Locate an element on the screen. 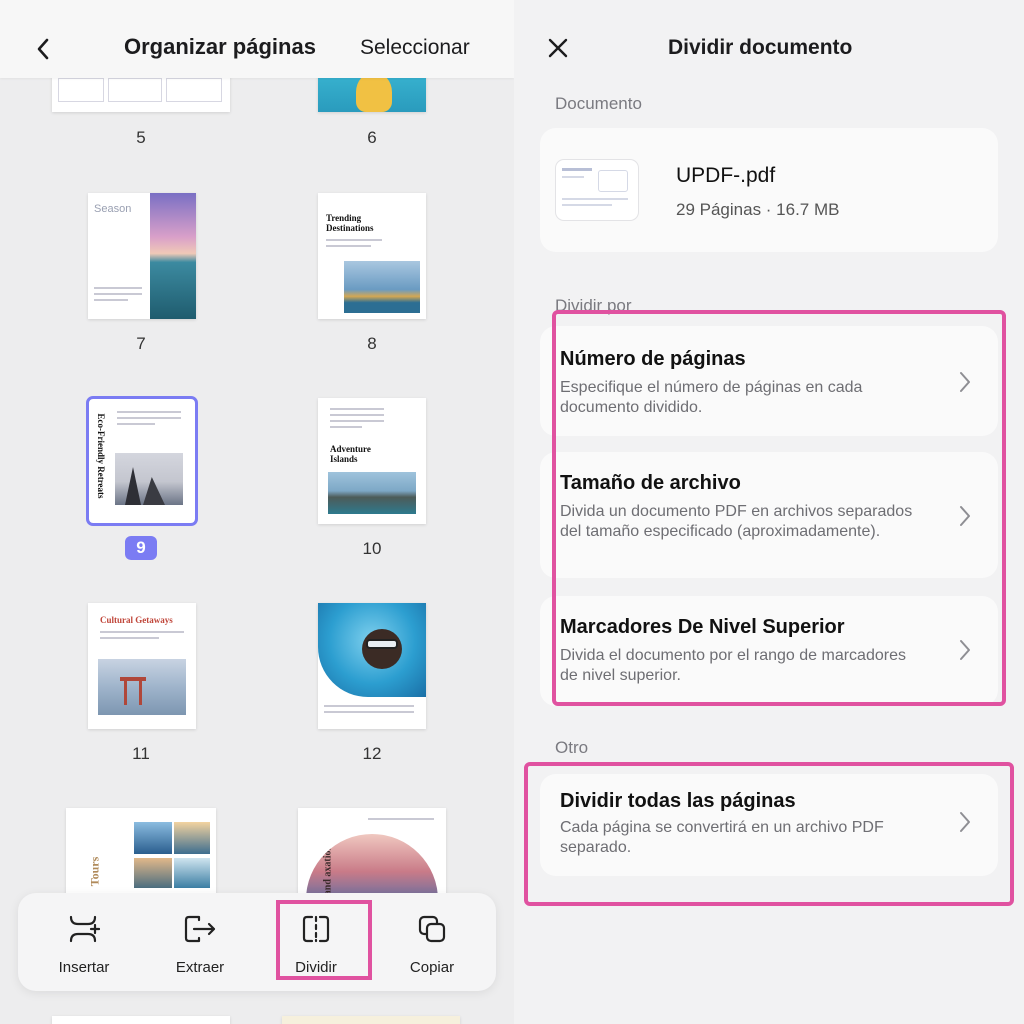 This screenshot has height=1024, width=1024. copy-icon is located at coordinates (432, 929).